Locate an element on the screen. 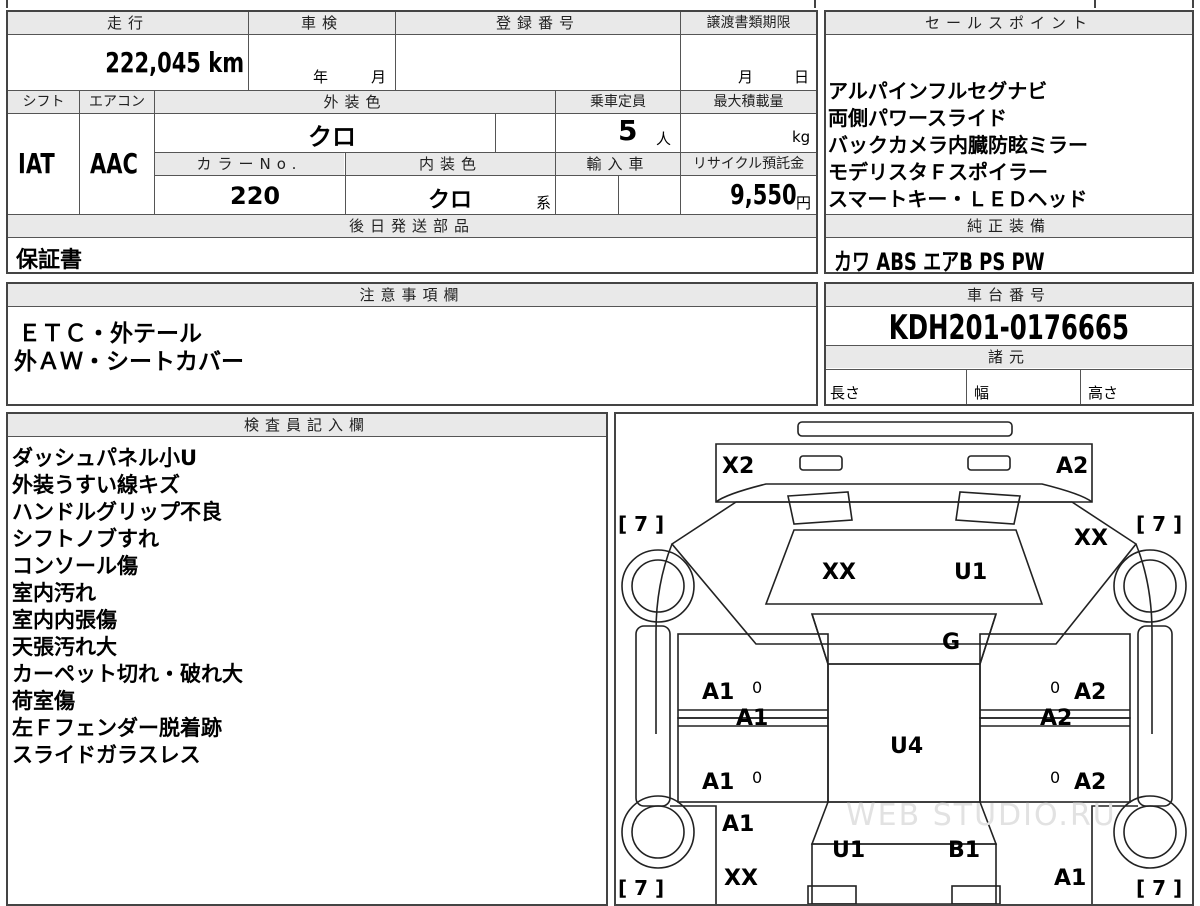 The height and width of the screenshot is (906, 1200). inspector-line-5: コンソール傷 is located at coordinates (75, 566).